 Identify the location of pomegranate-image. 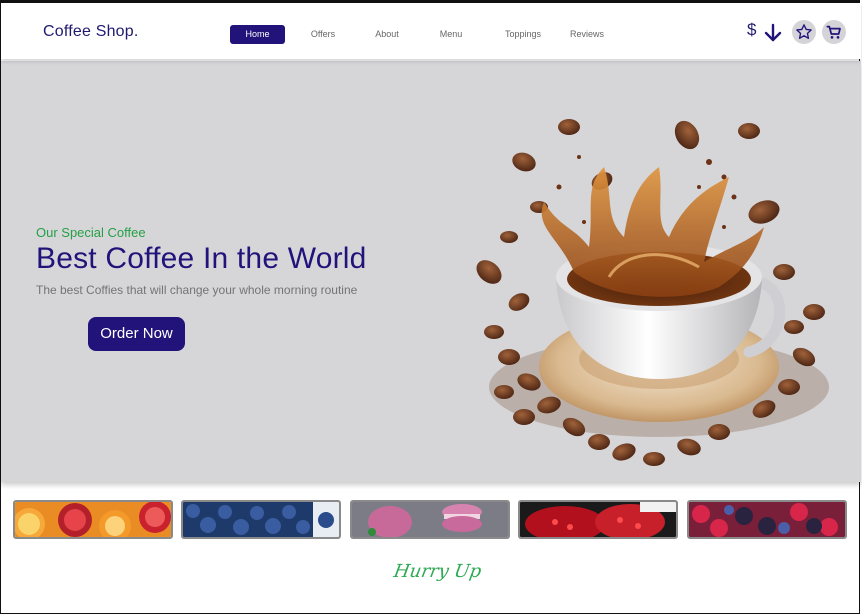
(598, 519).